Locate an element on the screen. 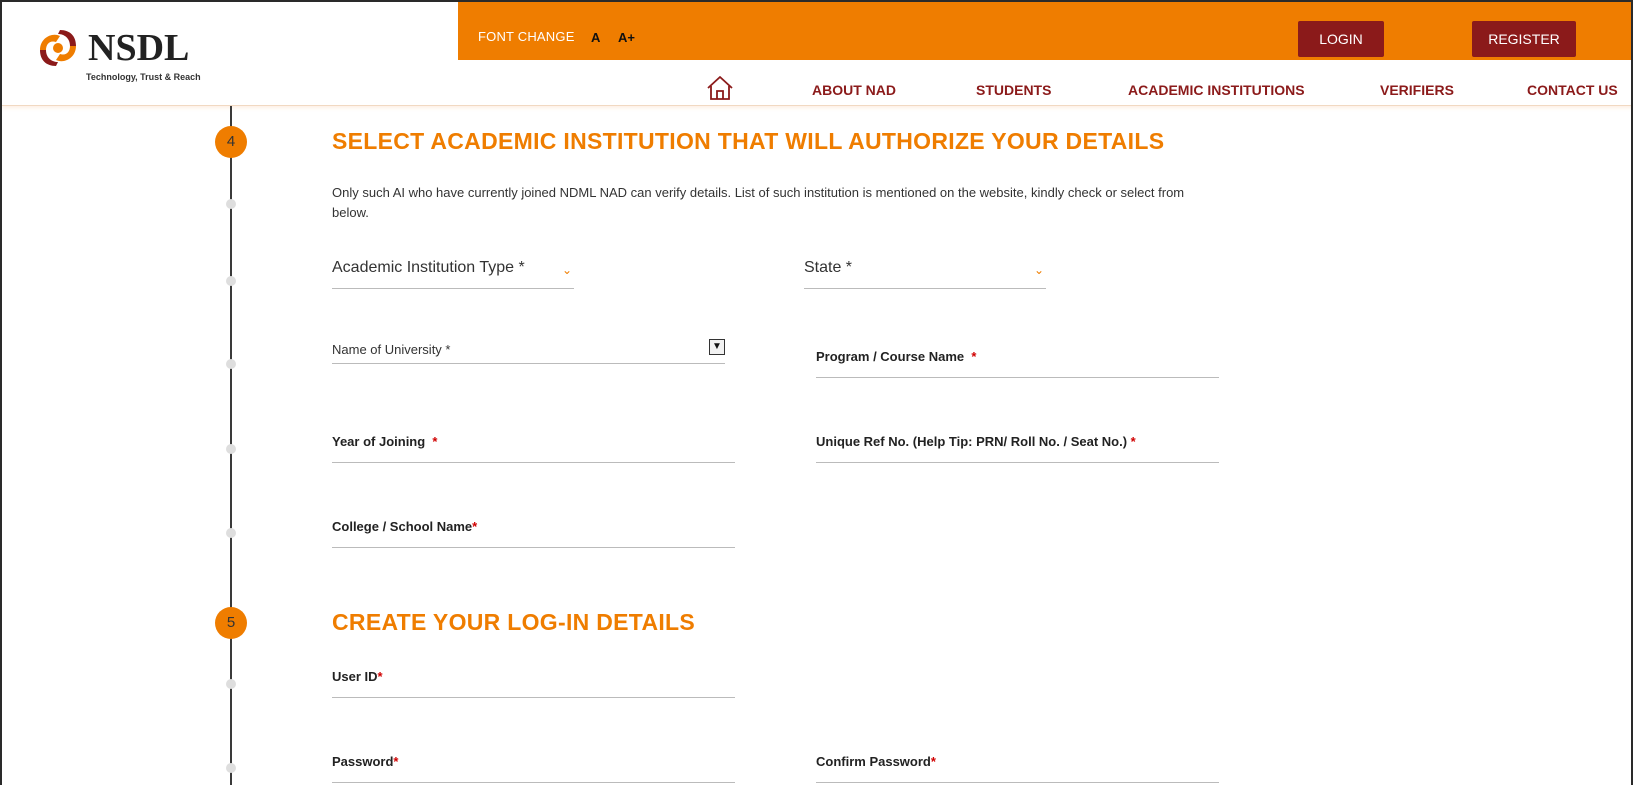  year-of-joining-label: Year of Joining * is located at coordinates (385, 441).